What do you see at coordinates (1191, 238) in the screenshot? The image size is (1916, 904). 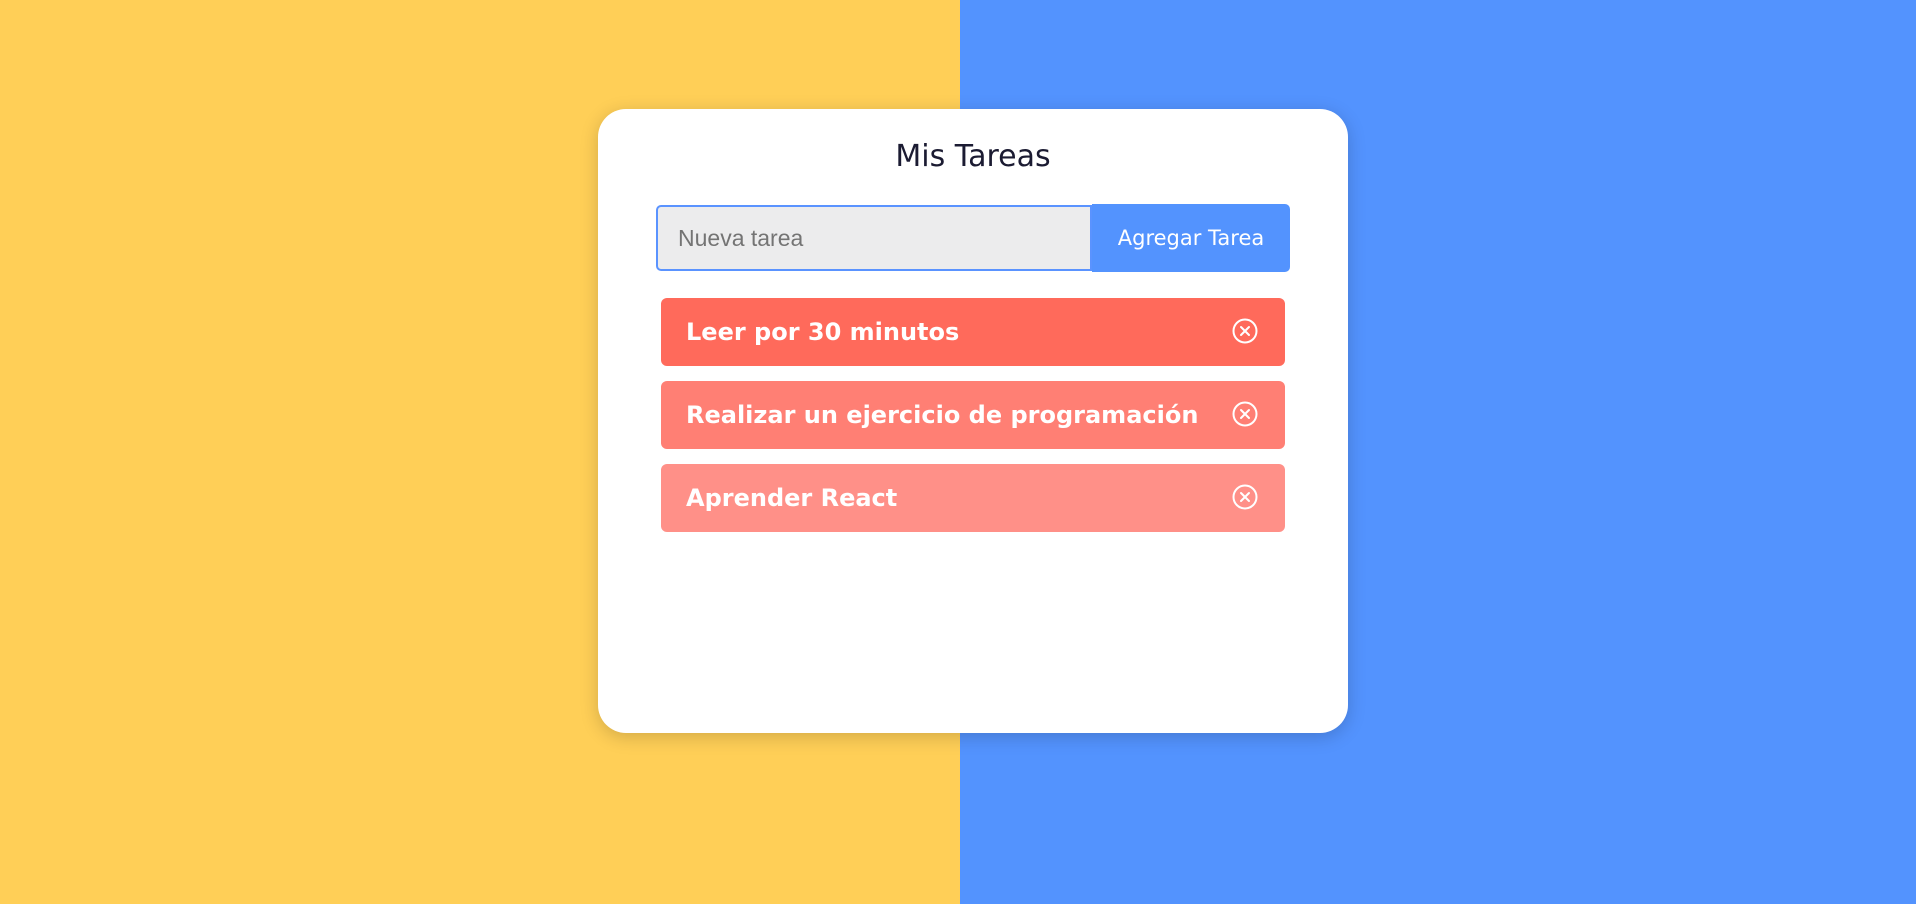 I see `add-task-button: Agregar Tarea` at bounding box center [1191, 238].